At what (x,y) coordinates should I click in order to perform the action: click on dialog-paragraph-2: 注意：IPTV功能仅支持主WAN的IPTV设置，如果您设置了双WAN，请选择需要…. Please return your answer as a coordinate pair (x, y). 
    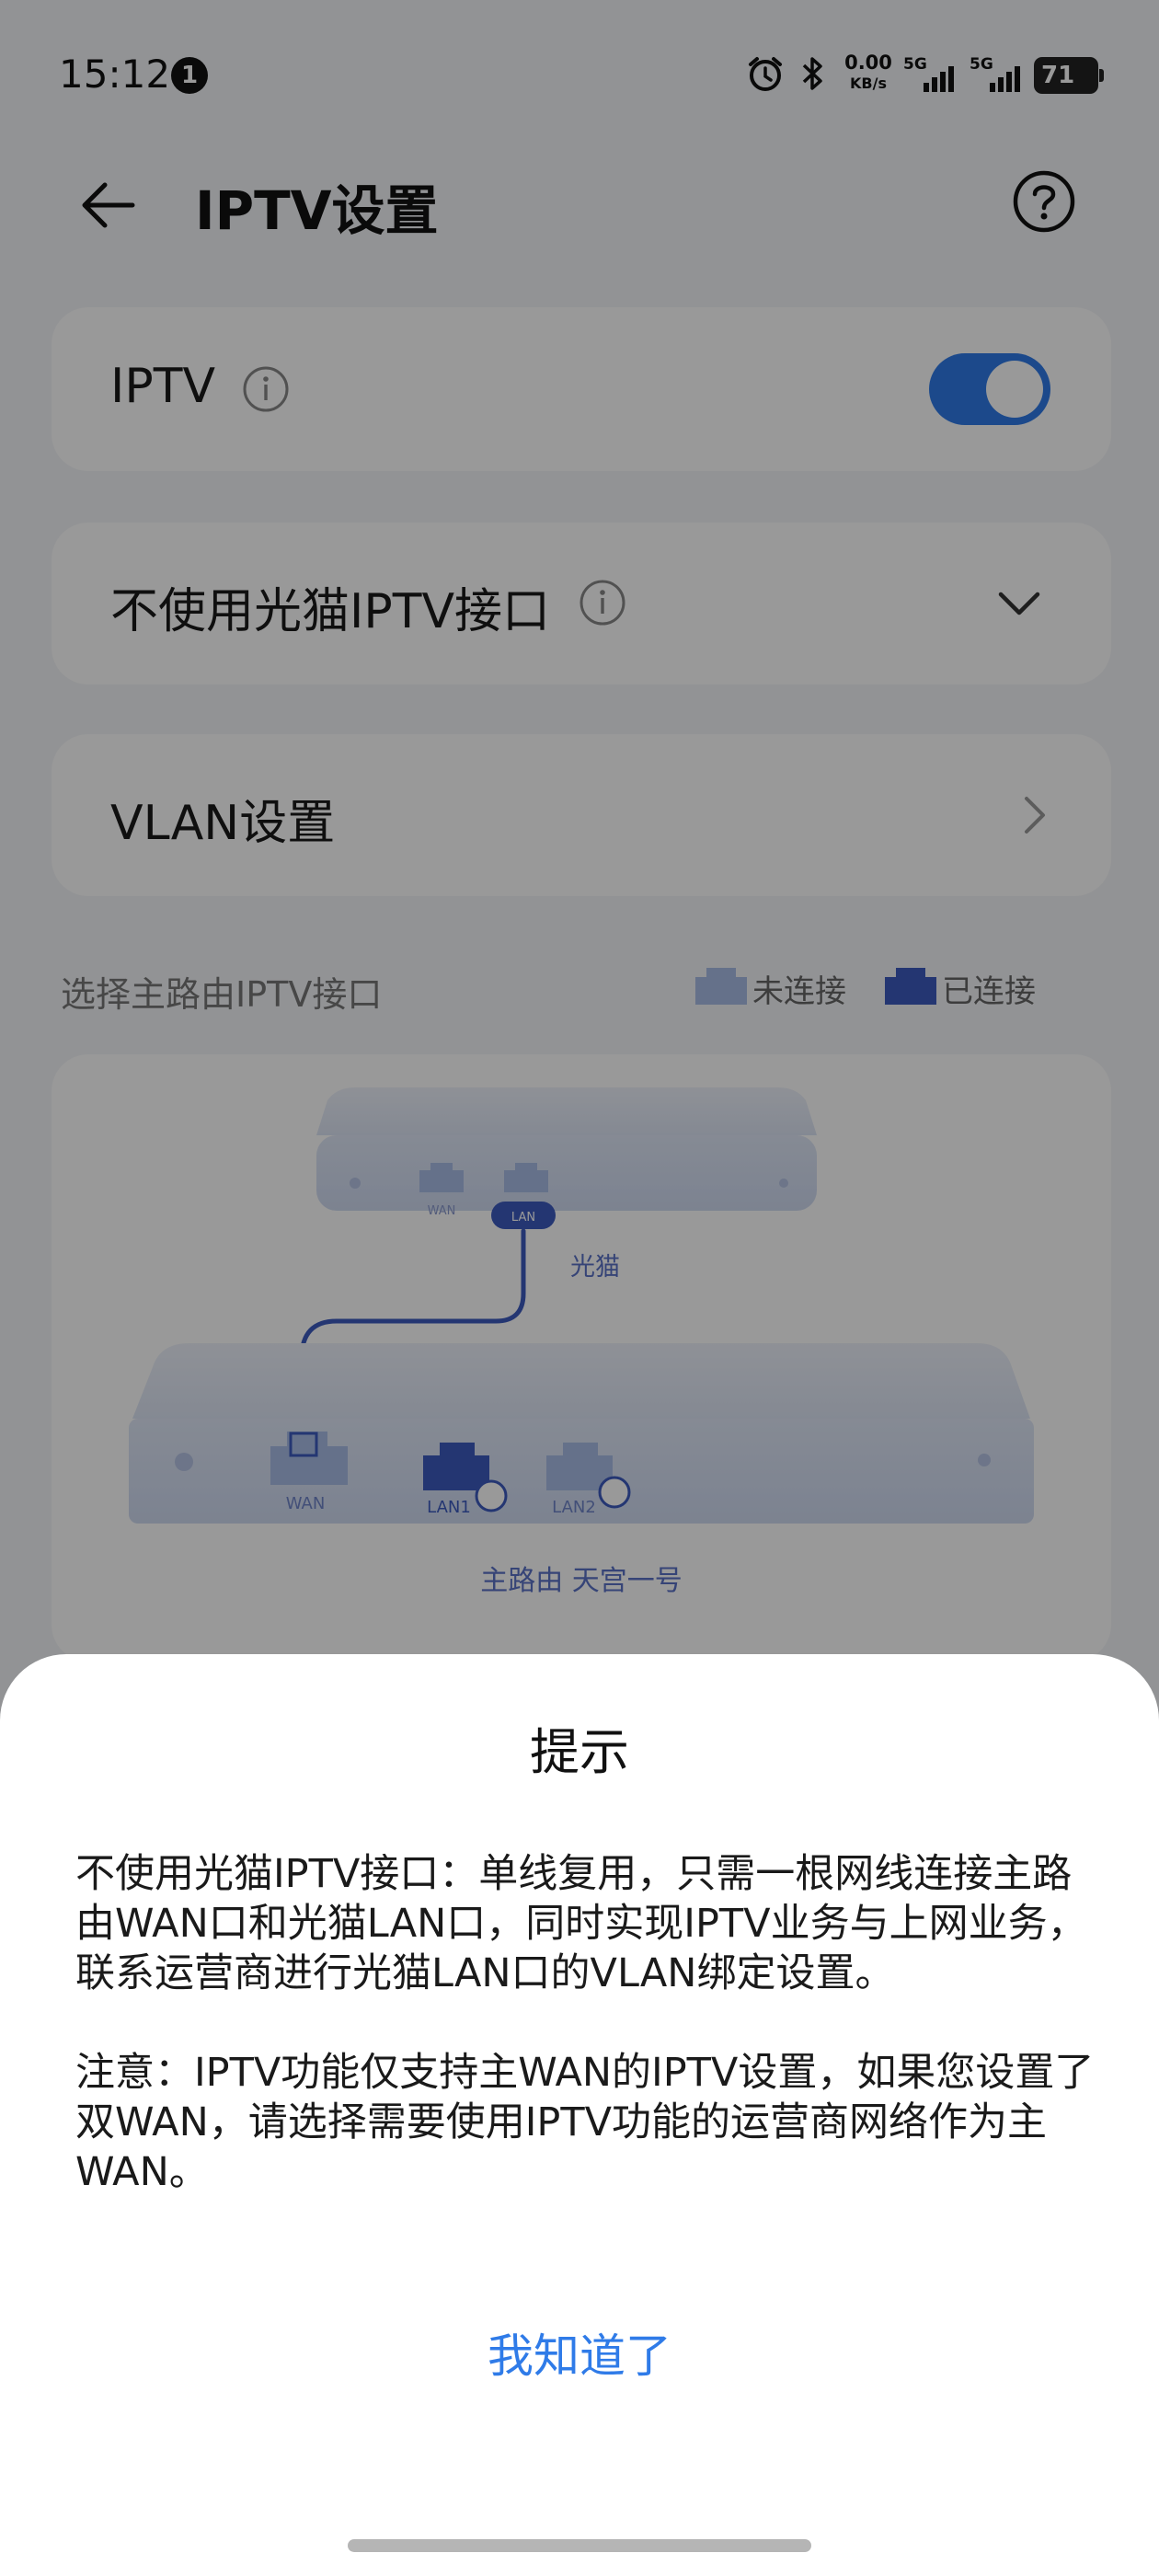
    Looking at the image, I should click on (585, 2122).